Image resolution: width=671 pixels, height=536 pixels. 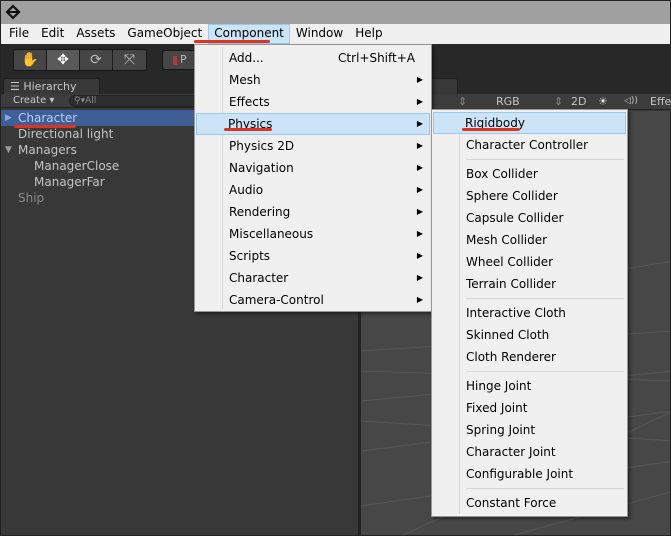 What do you see at coordinates (529, 408) in the screenshot?
I see `menu-item-fixed-joint: Fixed Joint` at bounding box center [529, 408].